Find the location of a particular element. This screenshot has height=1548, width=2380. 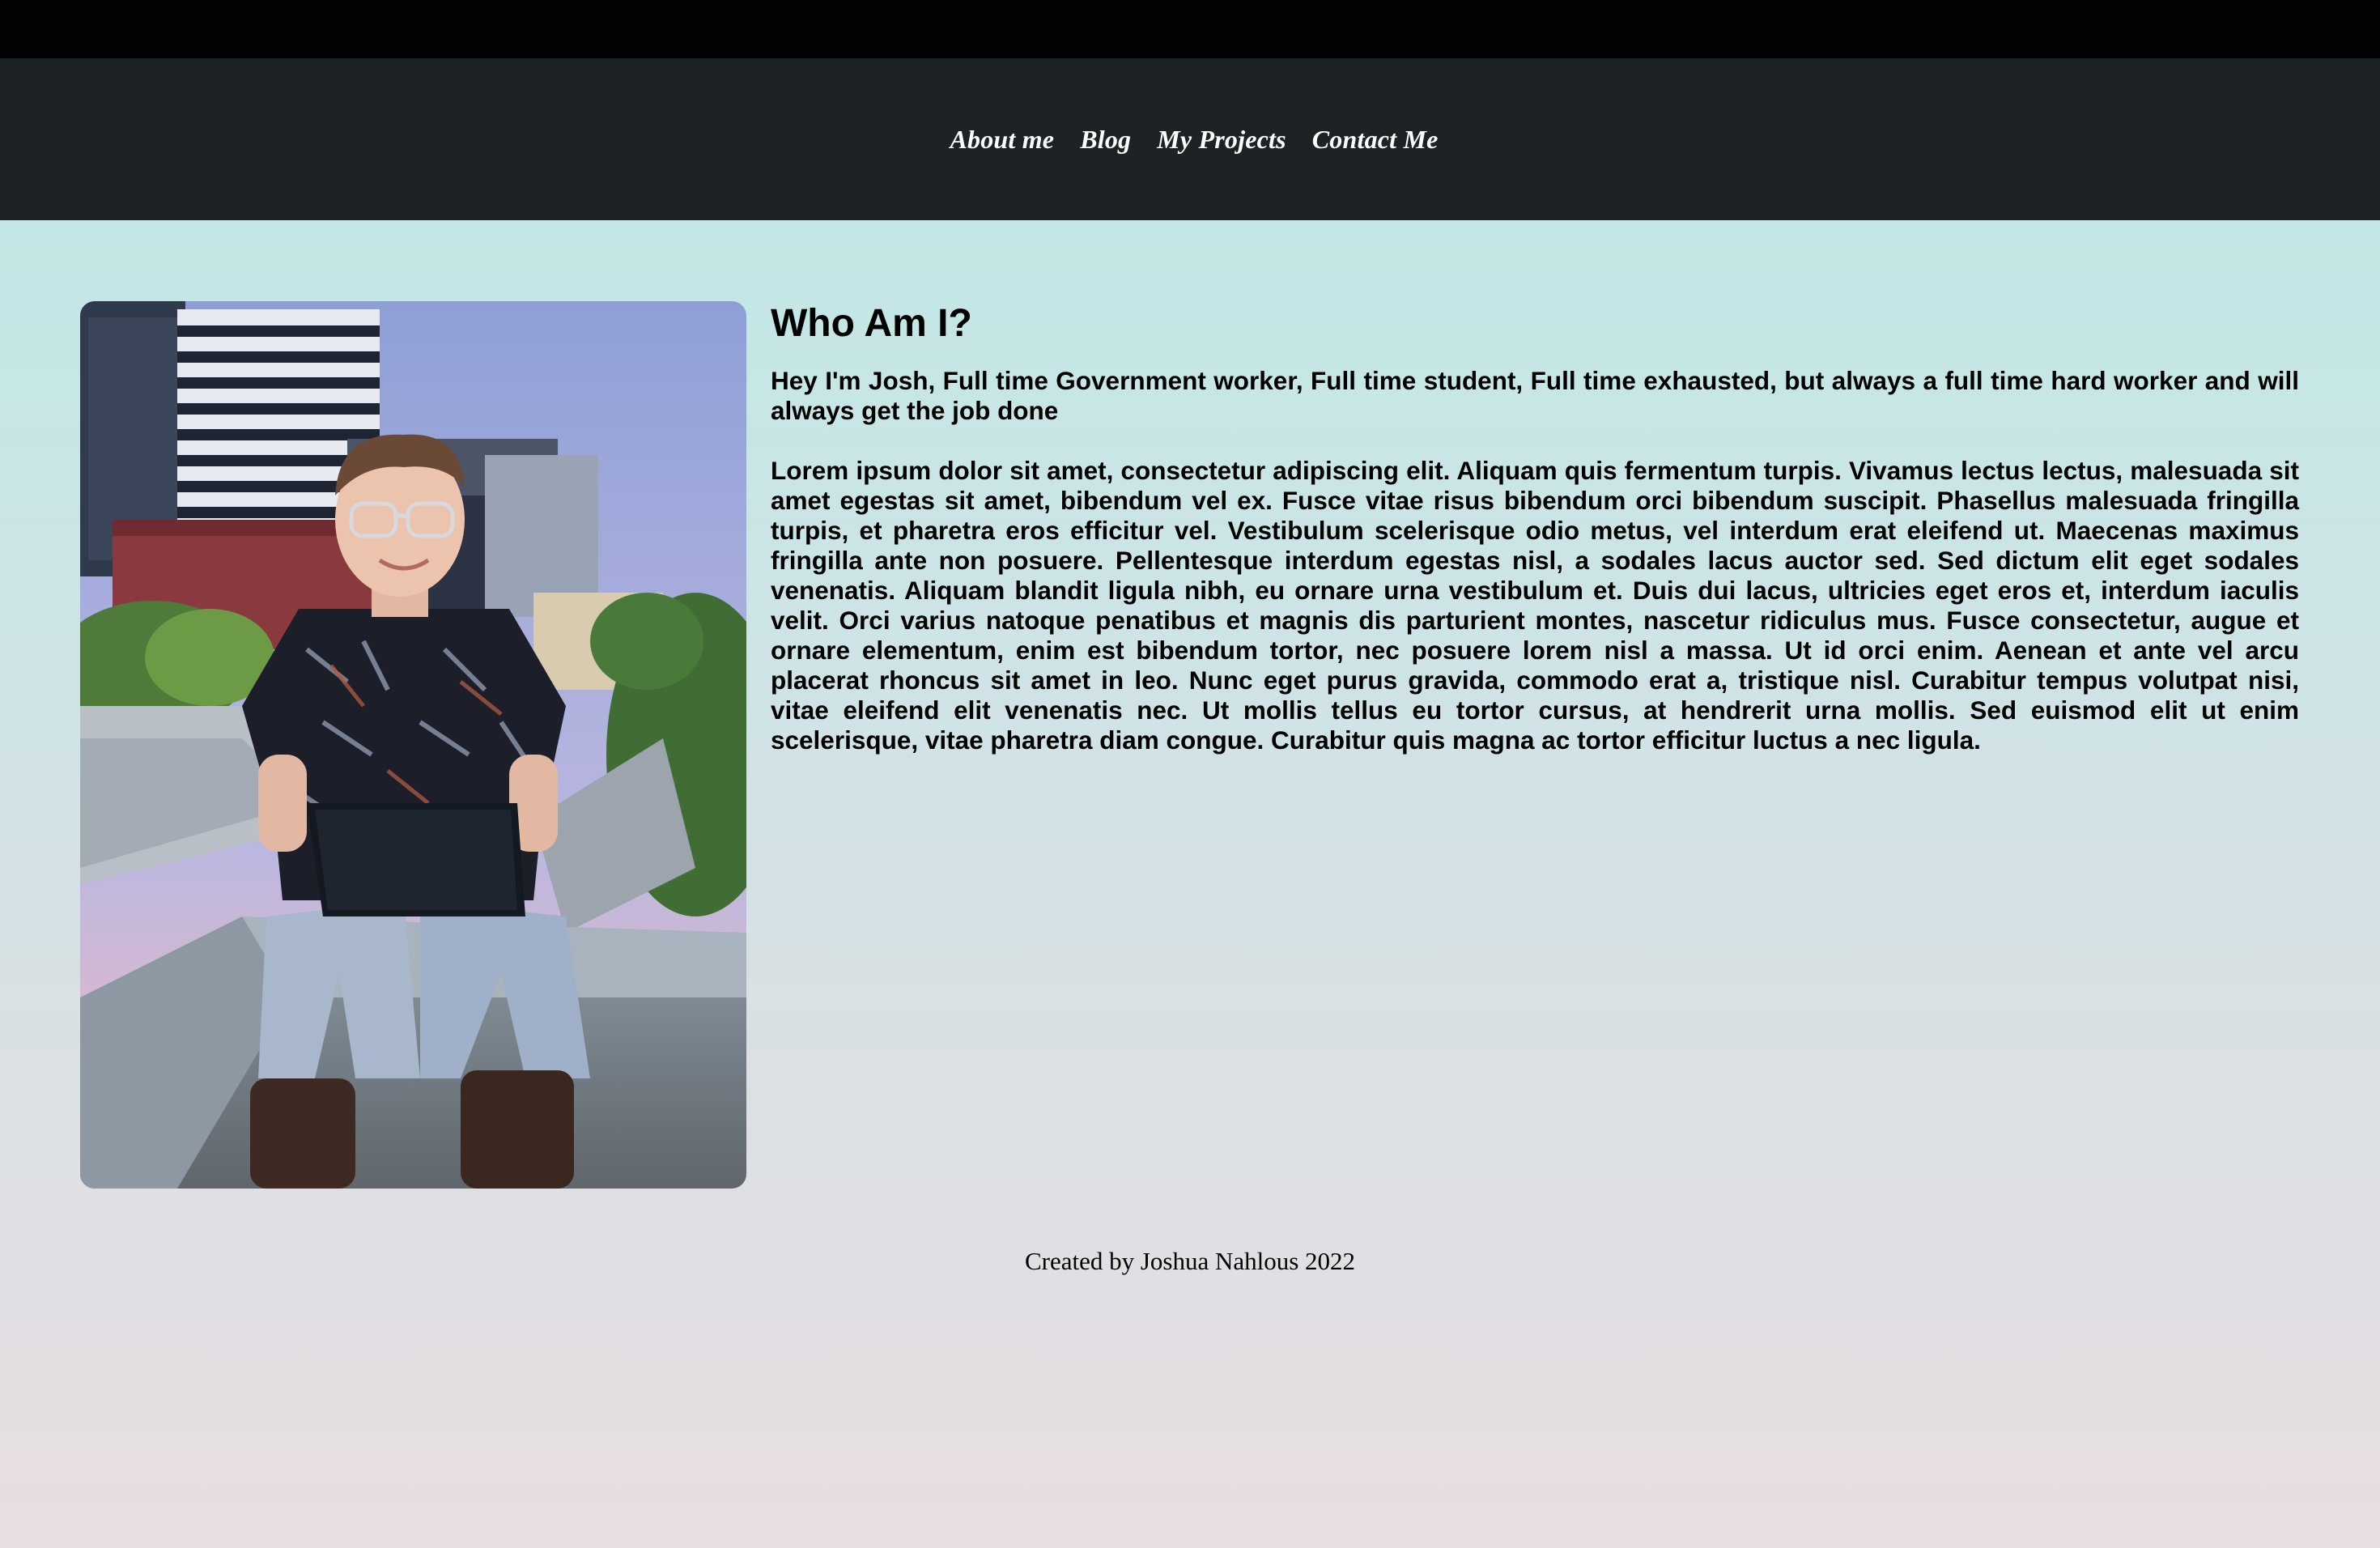

site-navbar: About me Blog My Projects Contact Me is located at coordinates (1190, 139).